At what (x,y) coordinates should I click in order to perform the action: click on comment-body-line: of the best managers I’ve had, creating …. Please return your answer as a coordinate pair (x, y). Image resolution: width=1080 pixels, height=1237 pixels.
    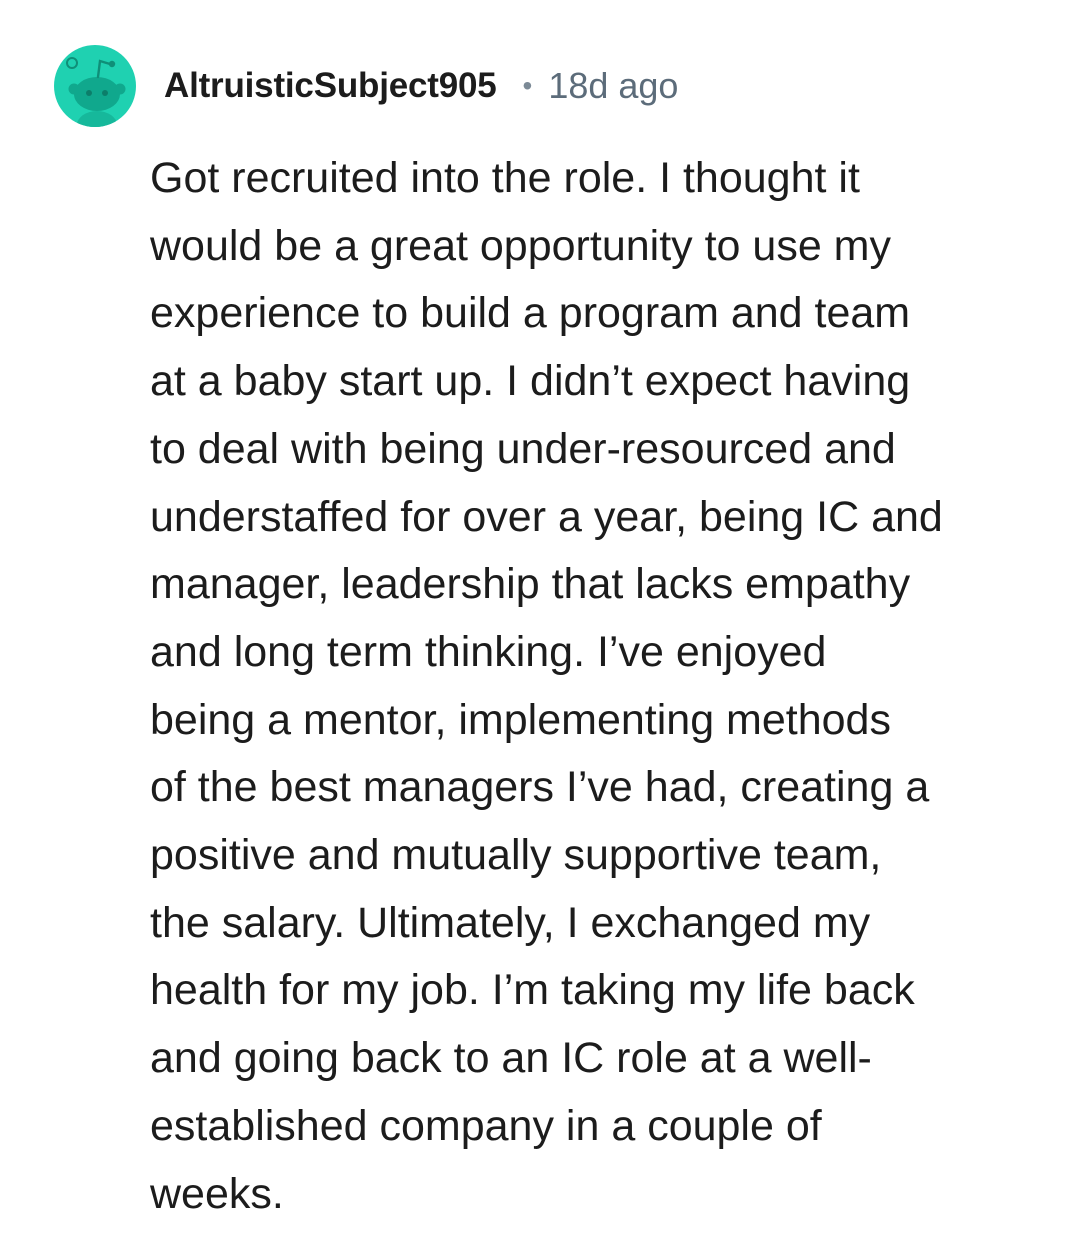
    Looking at the image, I should click on (540, 787).